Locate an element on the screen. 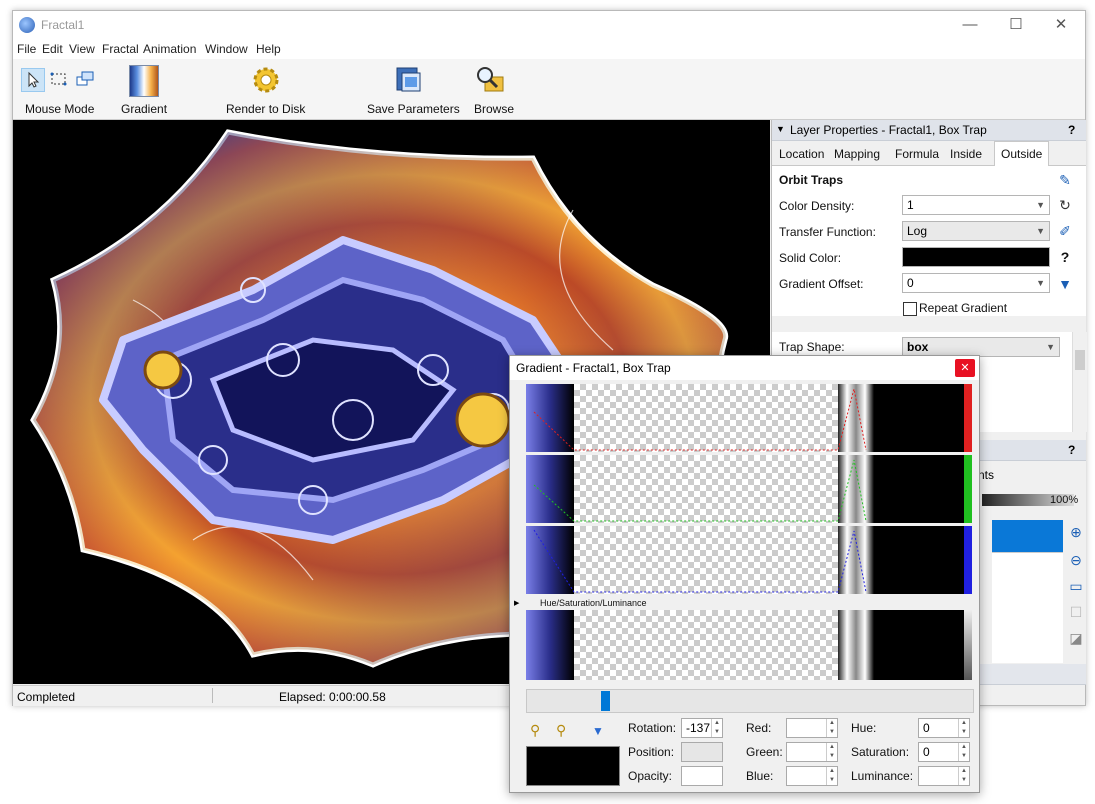 The width and height of the screenshot is (1095, 804). gradient-button: Gradient is located at coordinates (144, 109).